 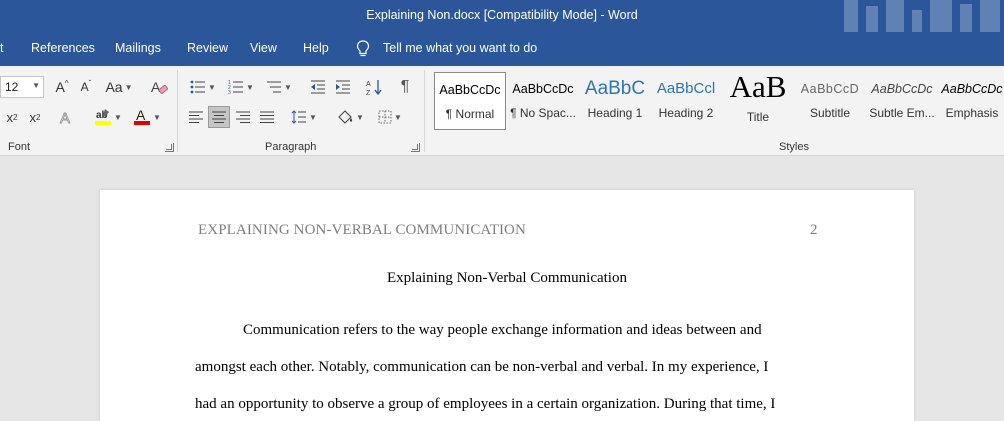 What do you see at coordinates (22, 87) in the screenshot?
I see `font-size-box: 12 ▼` at bounding box center [22, 87].